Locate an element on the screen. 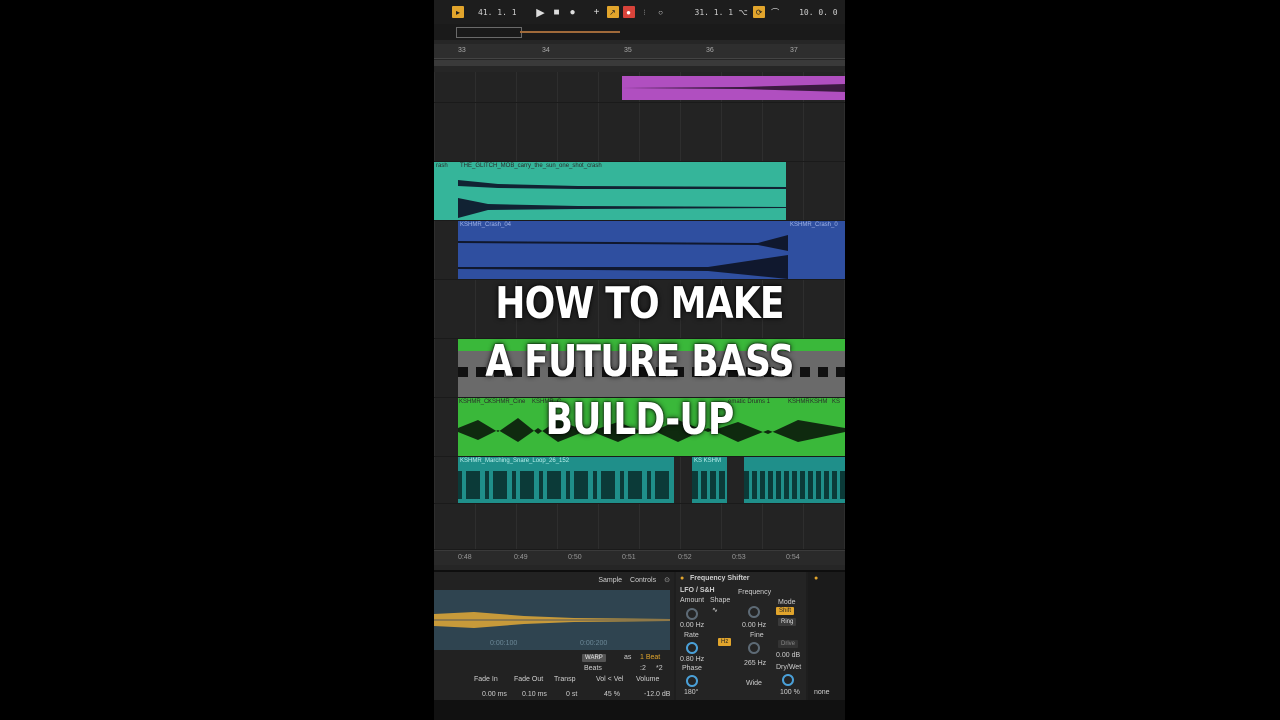 The width and height of the screenshot is (1280, 720). song-position: 41. 1. 1 is located at coordinates (497, 12).